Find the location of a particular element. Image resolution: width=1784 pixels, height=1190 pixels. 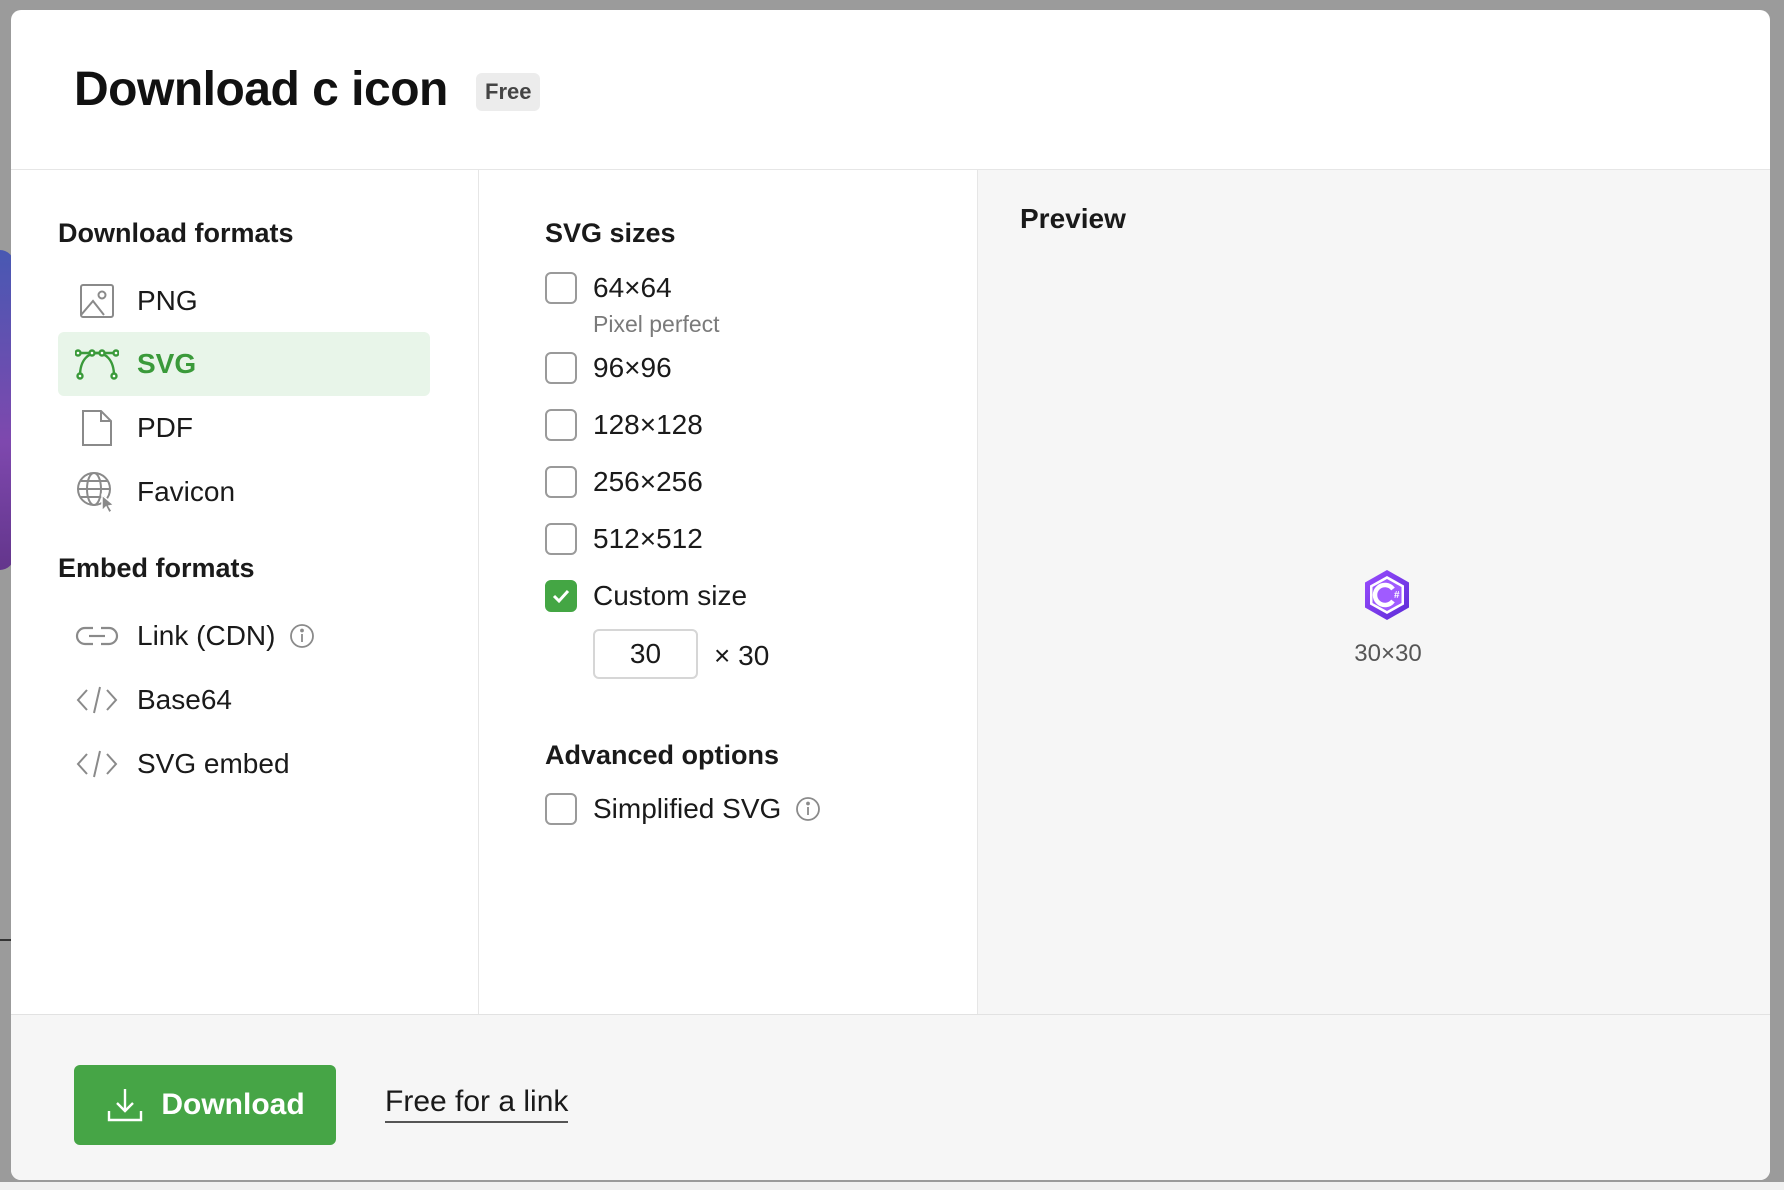

pixel-perfect-note: Pixel perfect is located at coordinates (656, 324).